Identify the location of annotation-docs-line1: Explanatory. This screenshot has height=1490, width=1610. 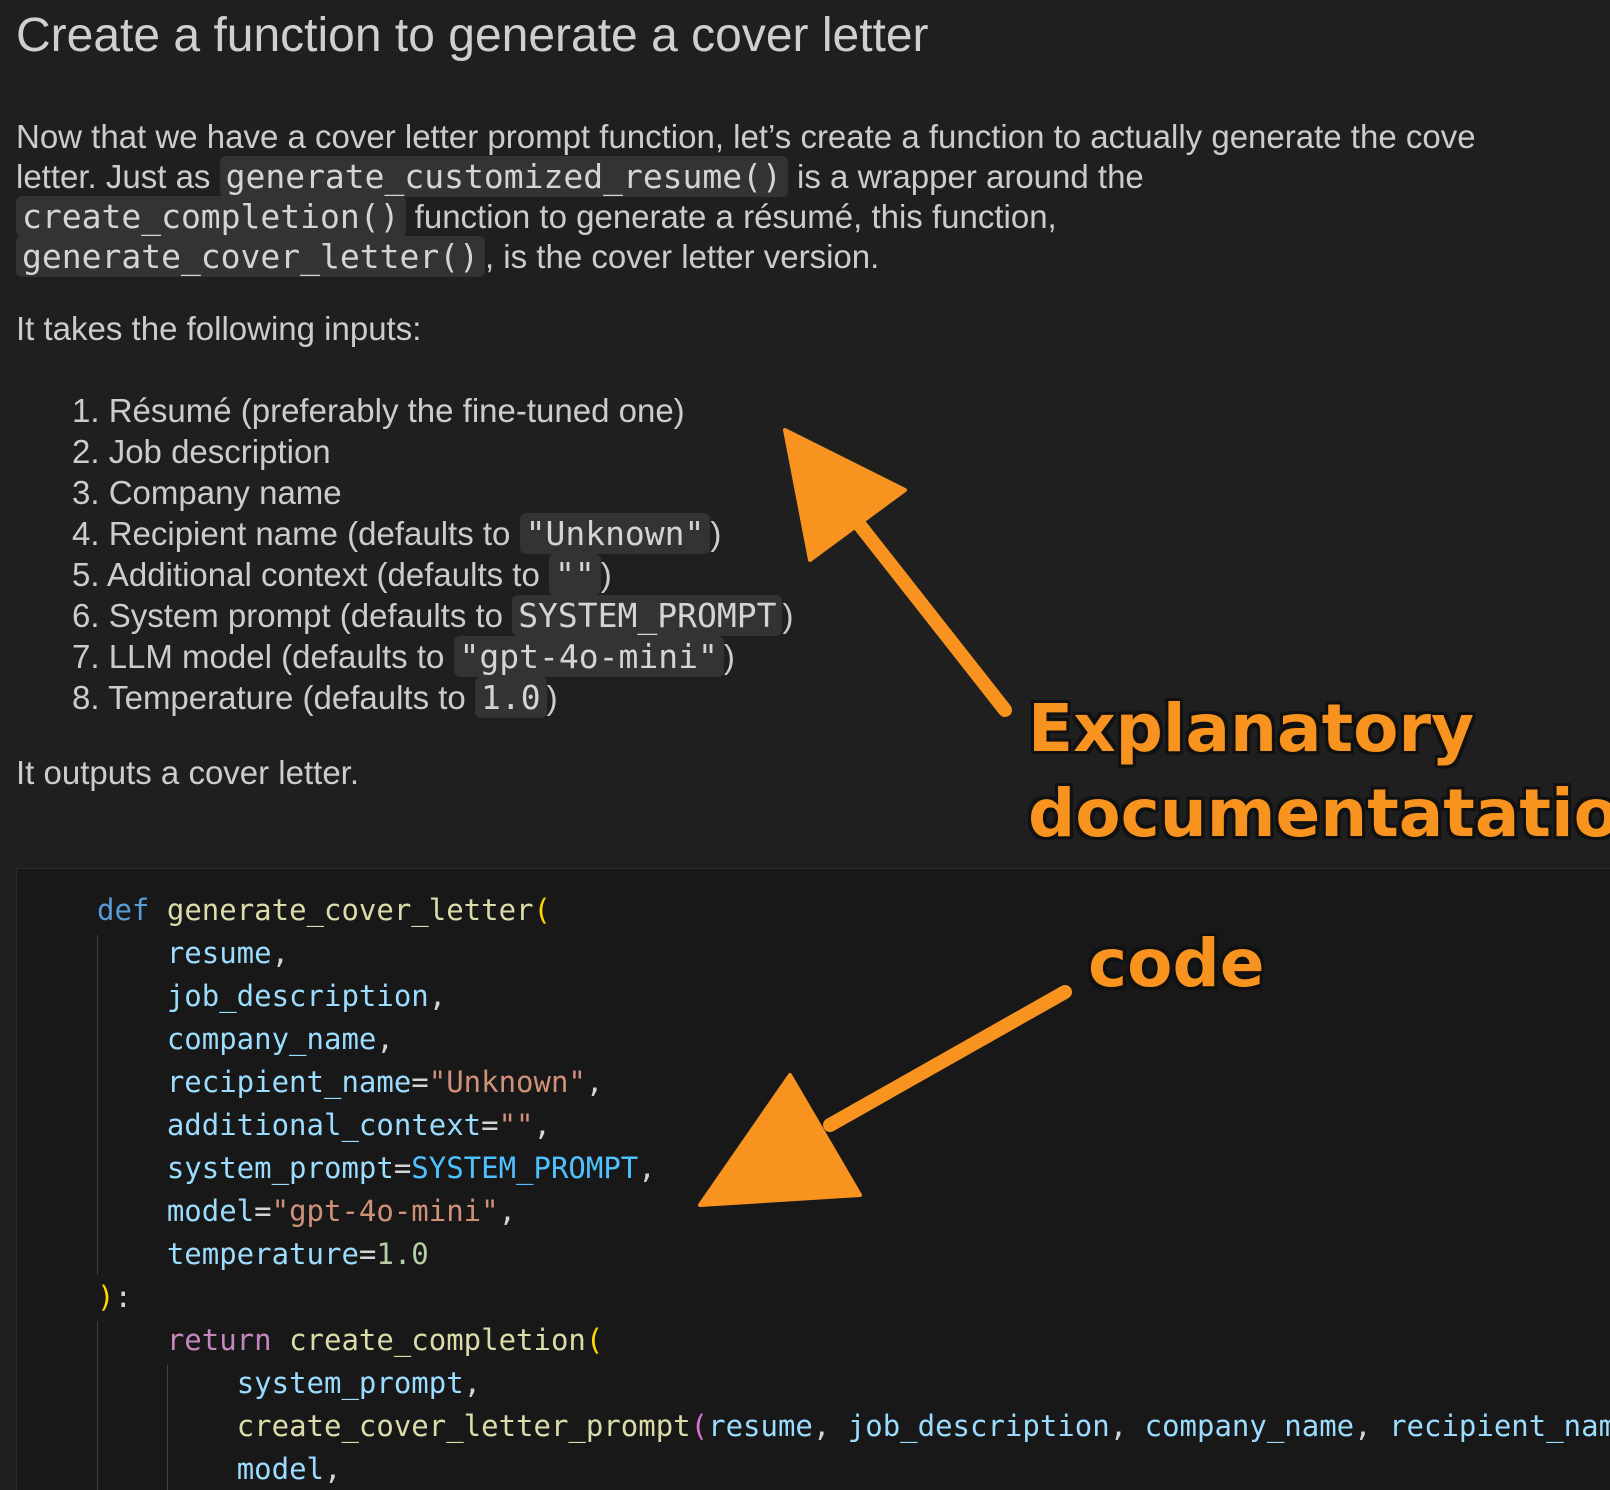
(1251, 728).